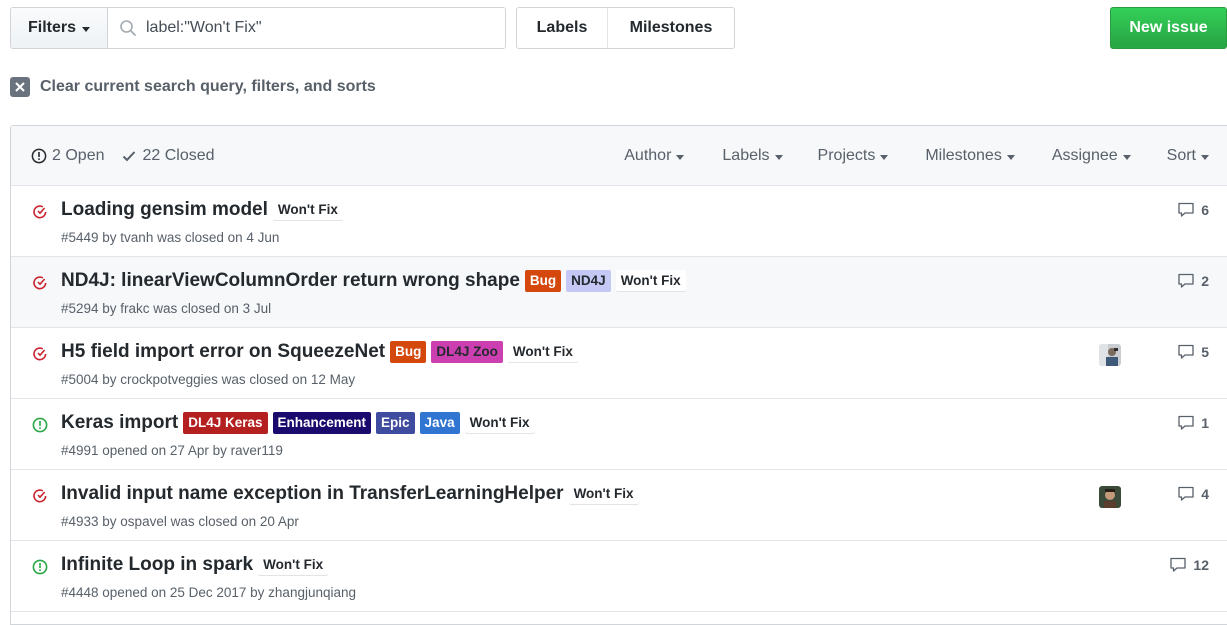 This screenshot has width=1227, height=625. Describe the element at coordinates (322, 423) in the screenshot. I see `issue-label: Enhancement` at that location.